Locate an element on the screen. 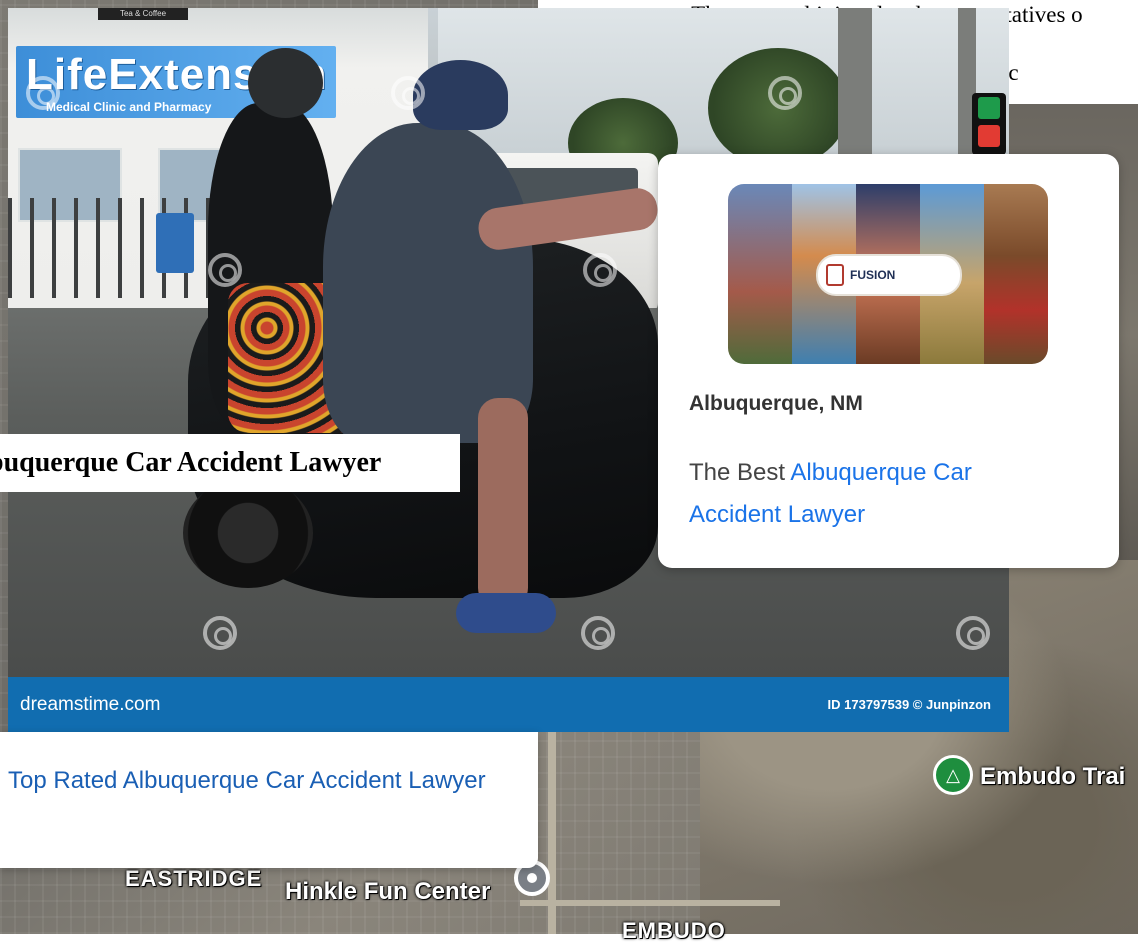 The image size is (1138, 944). photo-rider-leg is located at coordinates (503, 503).